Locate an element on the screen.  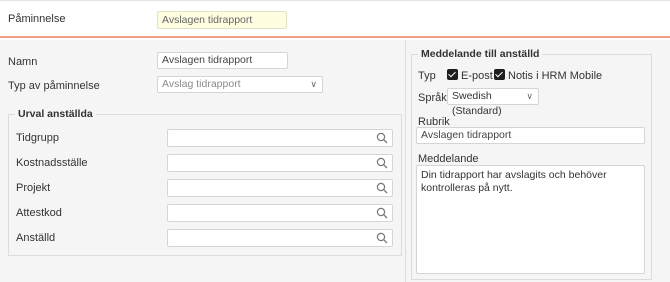
reminder-title-input: Avslagen tidrapport is located at coordinates (222, 20).